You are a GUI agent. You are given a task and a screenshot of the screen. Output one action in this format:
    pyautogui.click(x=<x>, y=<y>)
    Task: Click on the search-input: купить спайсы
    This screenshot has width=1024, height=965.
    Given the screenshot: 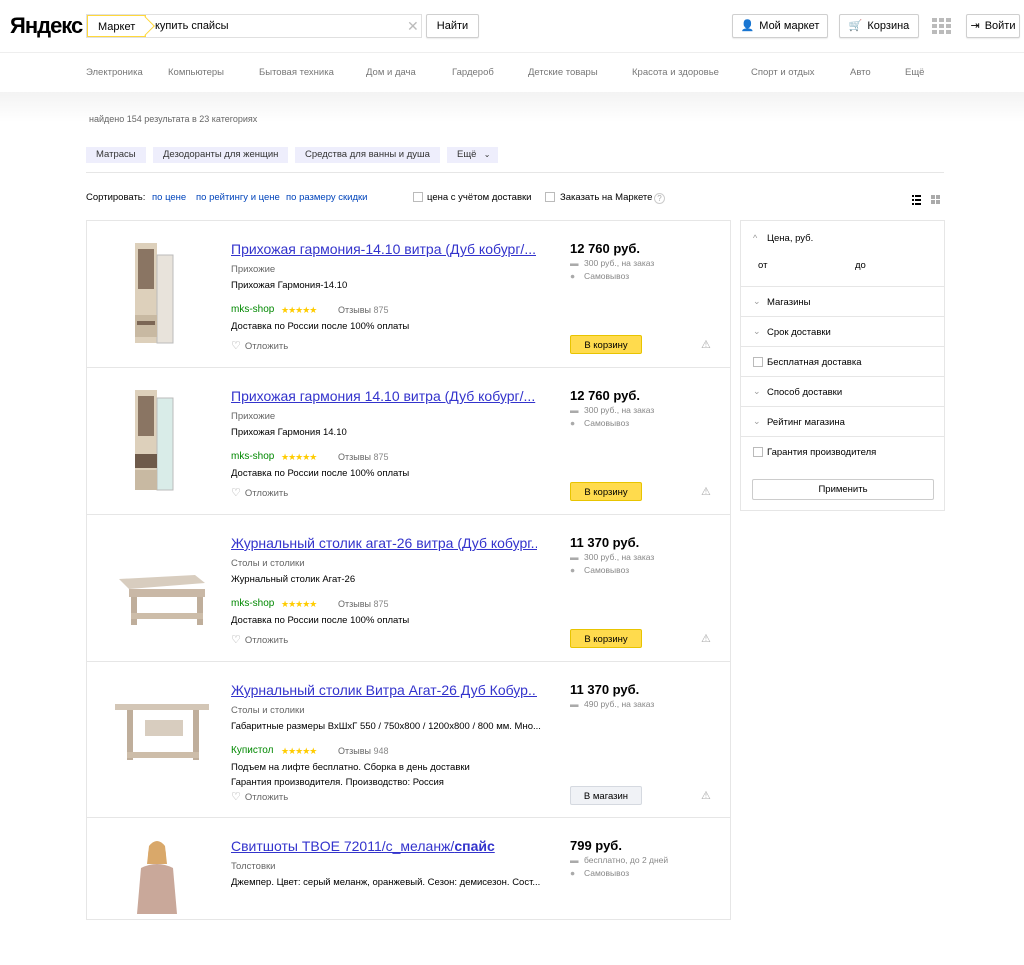 What is the action you would take?
    pyautogui.click(x=192, y=26)
    